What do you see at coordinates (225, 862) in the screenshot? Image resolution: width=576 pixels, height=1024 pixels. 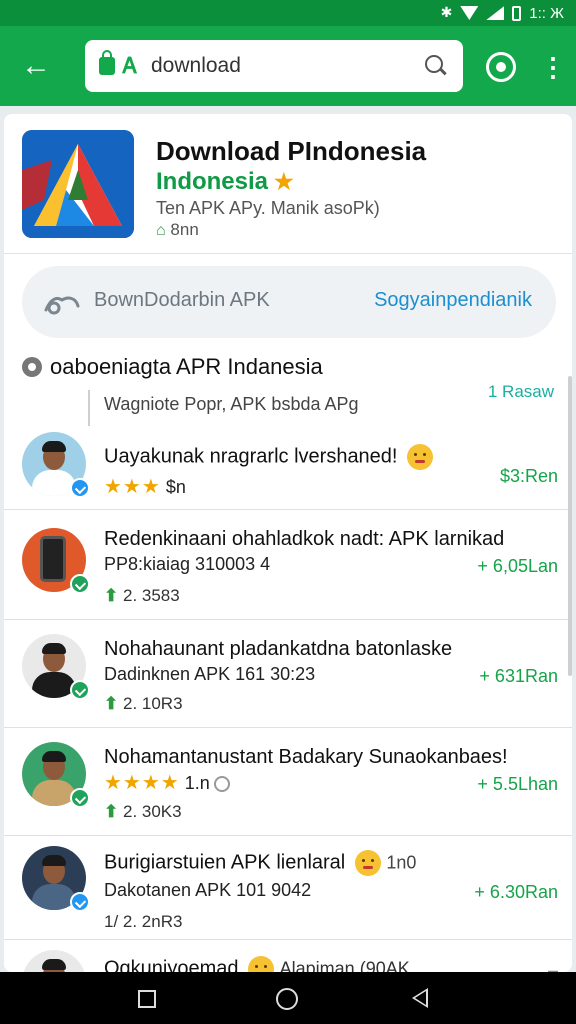 I see `item-title-text: Burigiarstuien APK lienlaral` at bounding box center [225, 862].